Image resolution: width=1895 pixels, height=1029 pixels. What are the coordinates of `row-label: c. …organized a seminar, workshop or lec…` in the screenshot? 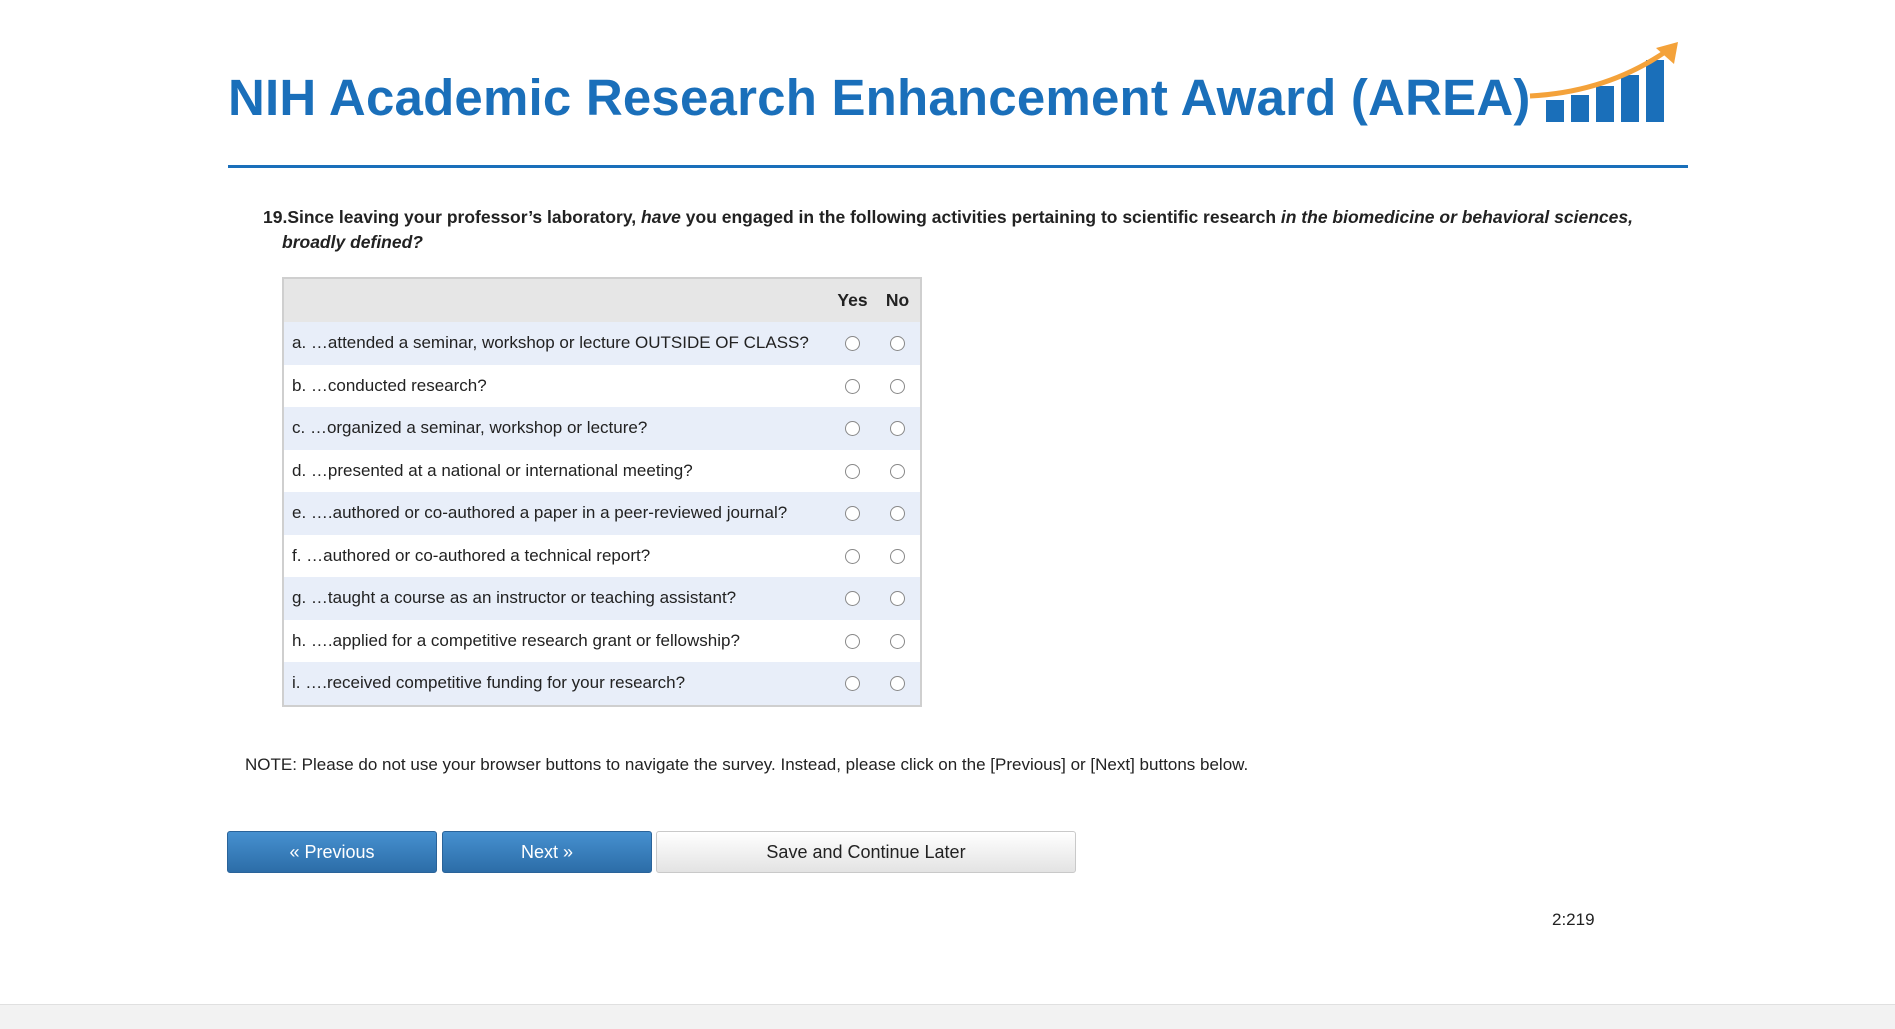 It's located at (556, 428).